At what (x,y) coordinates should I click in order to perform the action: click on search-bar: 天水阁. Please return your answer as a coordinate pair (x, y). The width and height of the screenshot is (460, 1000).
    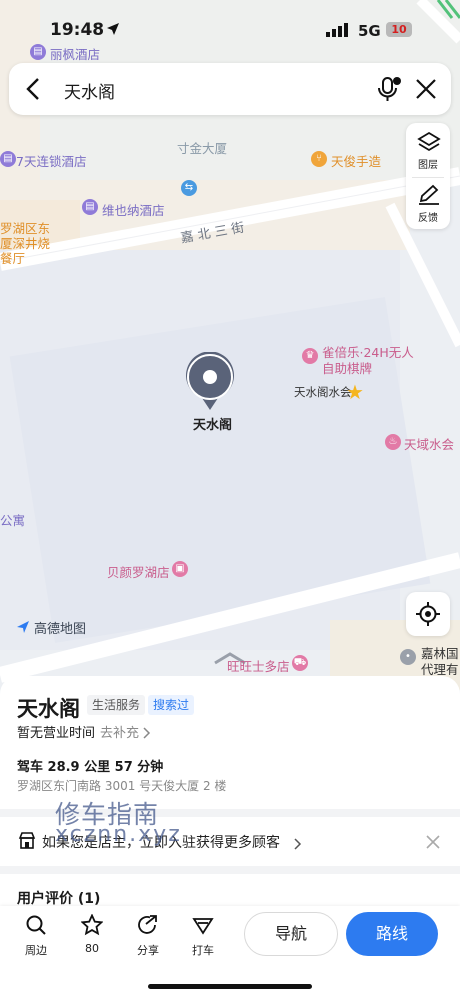
    Looking at the image, I should click on (230, 89).